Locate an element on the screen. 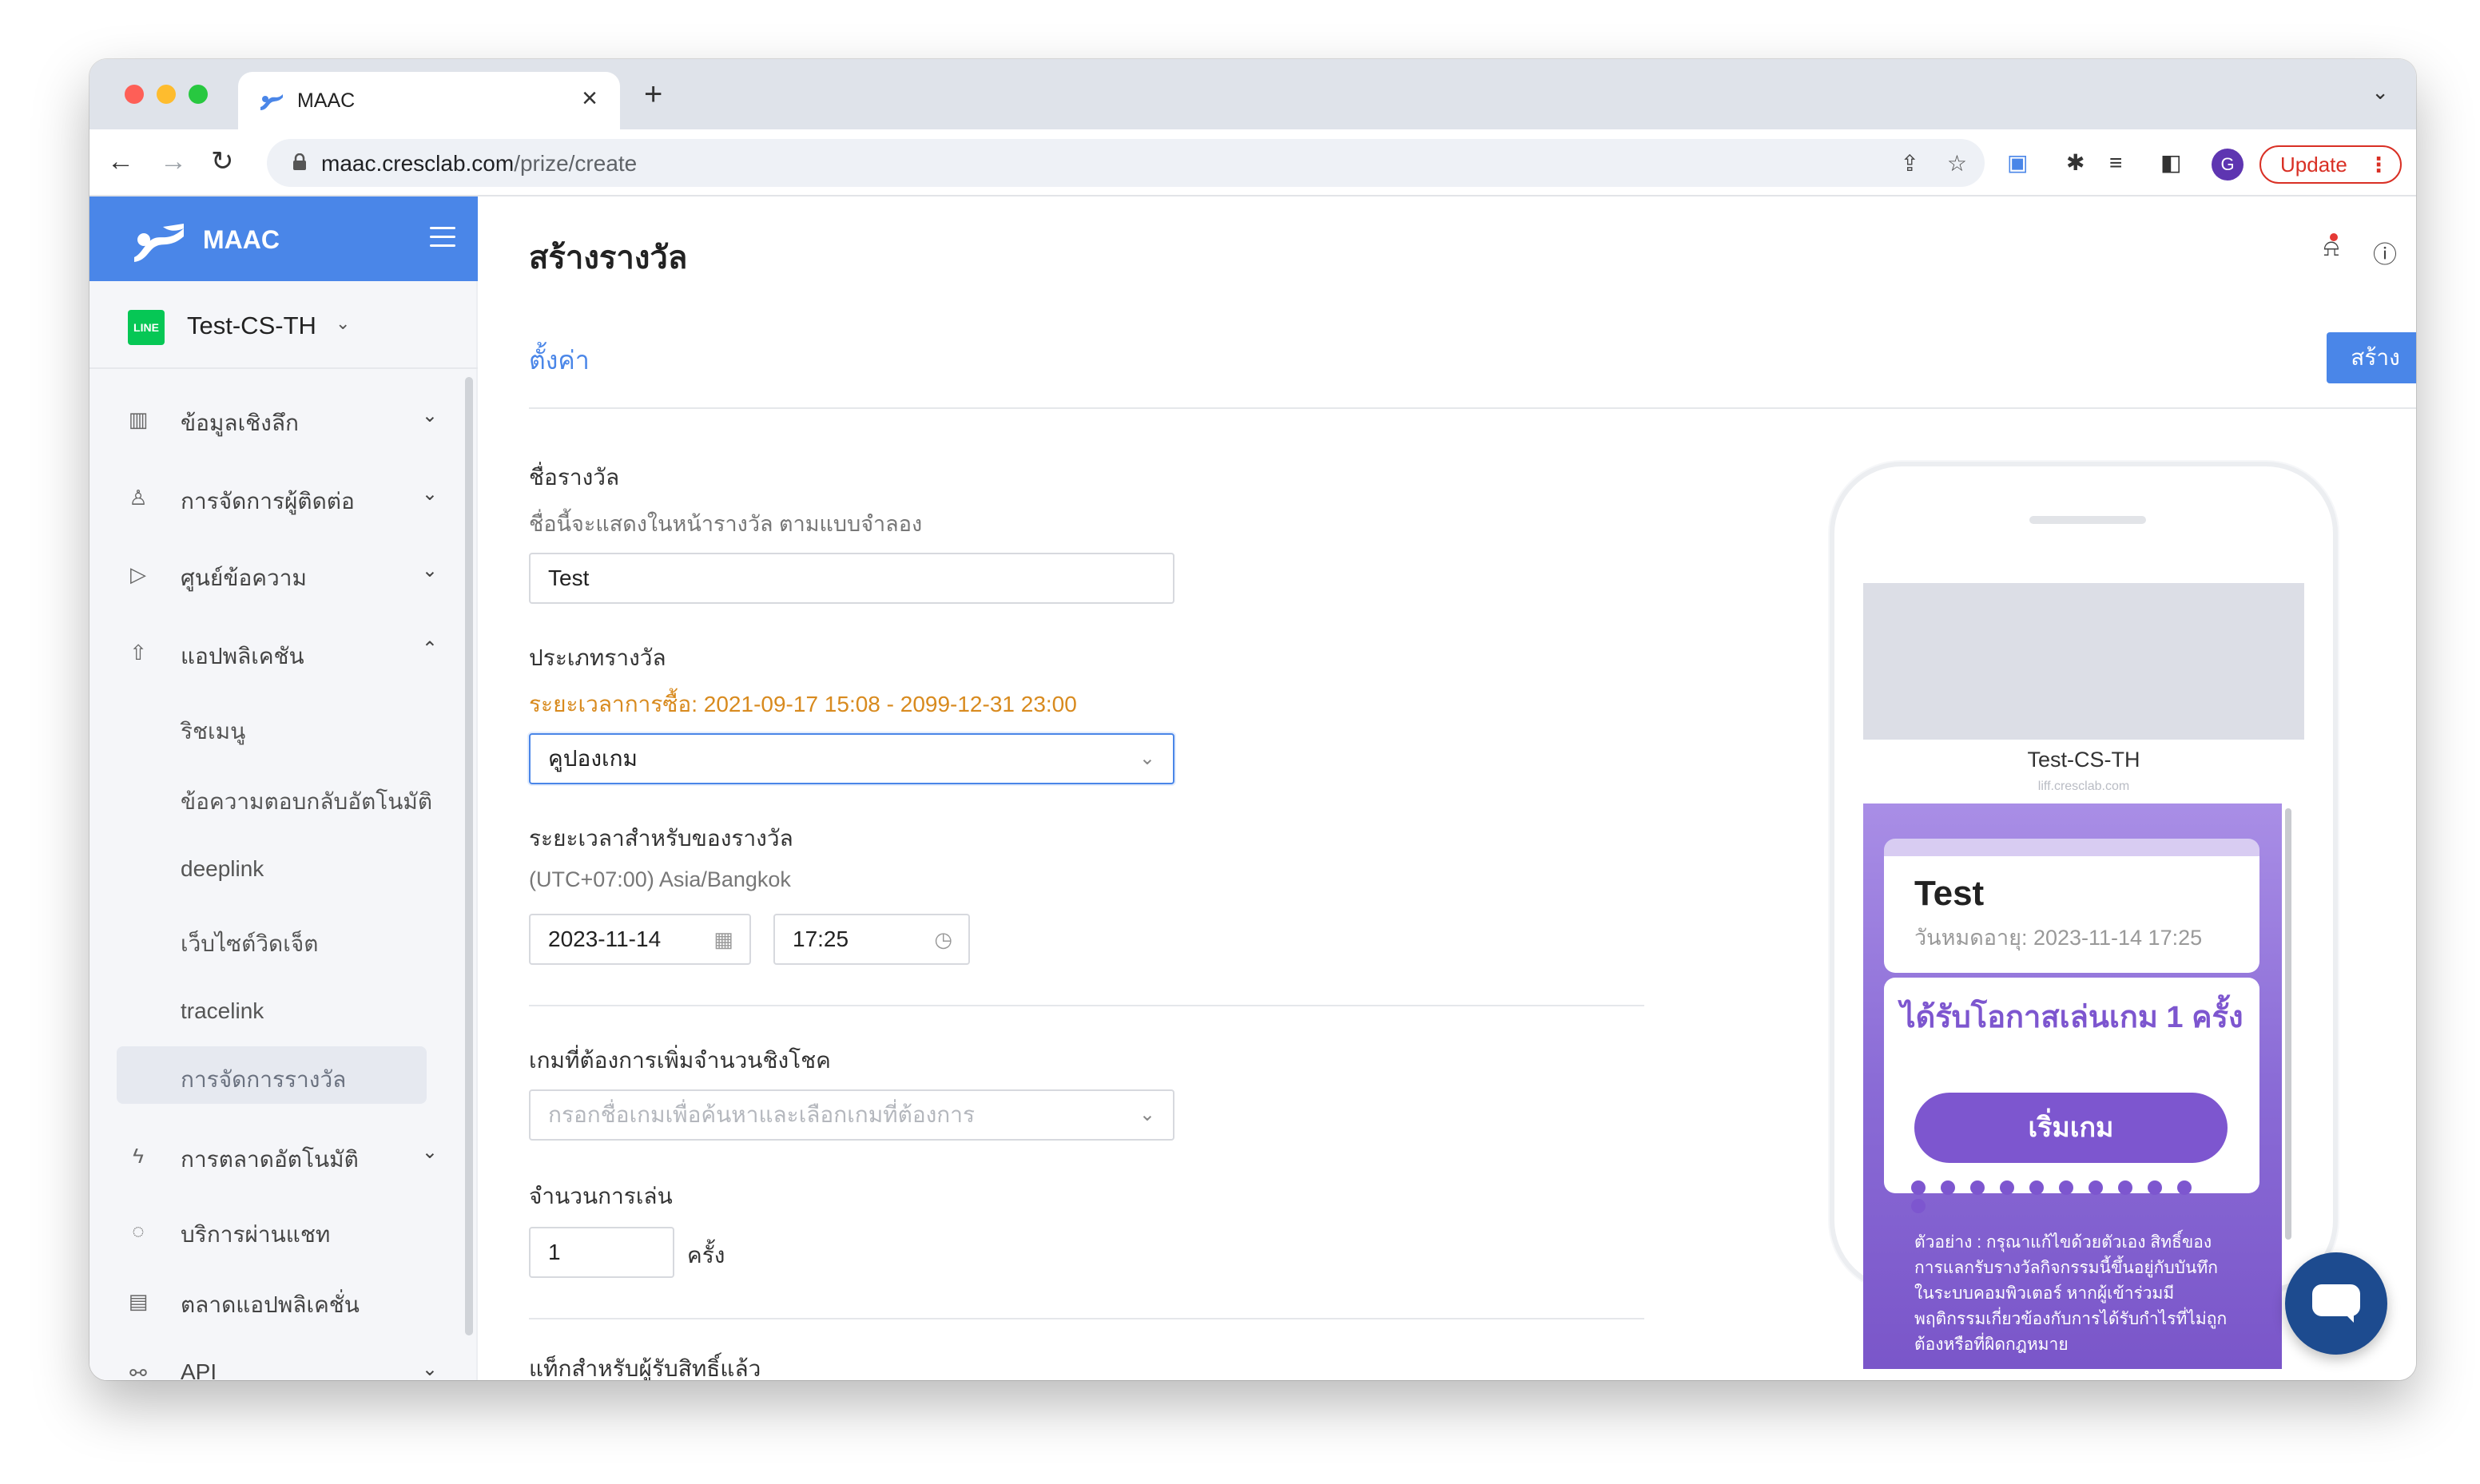  games-label: เกมที่ต้องการเพิ่มจำนวนชิงโชค is located at coordinates (680, 1060).